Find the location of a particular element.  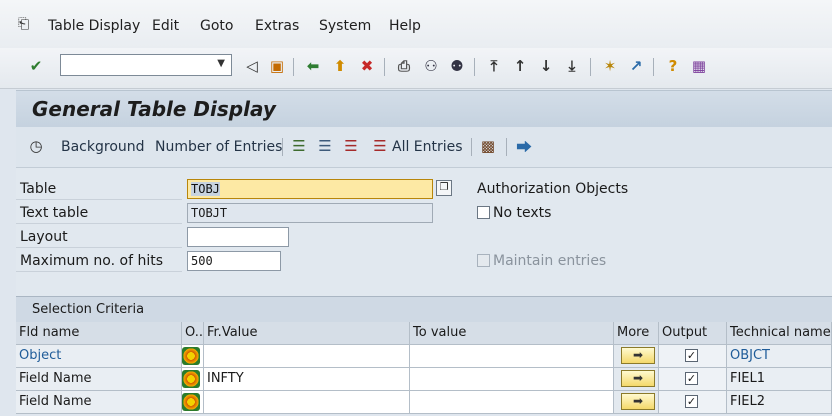

previous-page-icon: ↑ is located at coordinates (520, 66).